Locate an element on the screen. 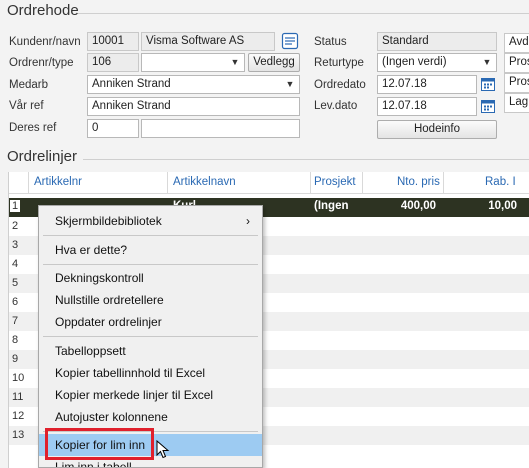 The image size is (529, 468). row-number: 9 is located at coordinates (15, 359).